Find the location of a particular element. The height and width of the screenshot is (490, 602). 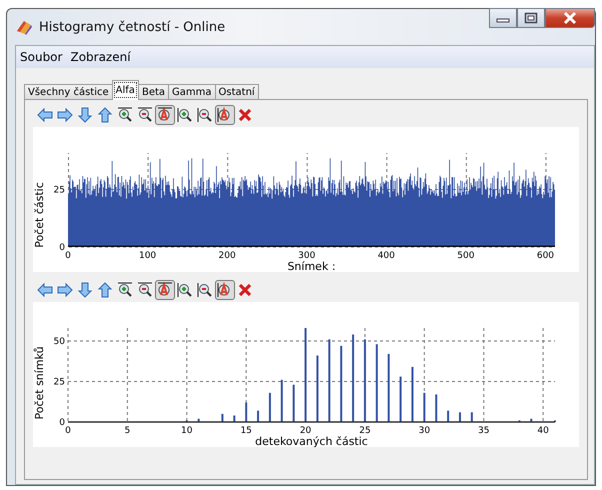

axis-label: Snímek : is located at coordinates (311, 266).